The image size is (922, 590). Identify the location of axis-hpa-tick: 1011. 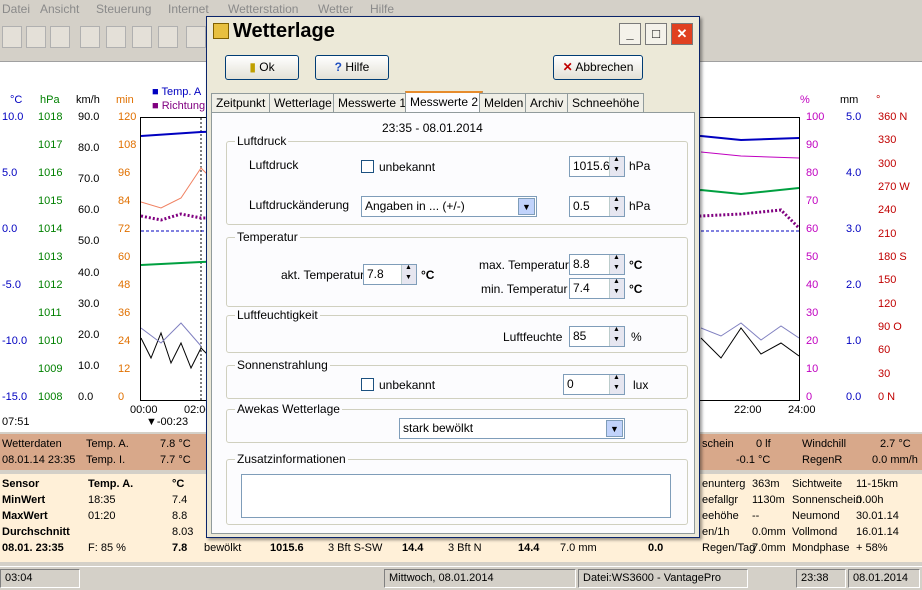
(50, 313).